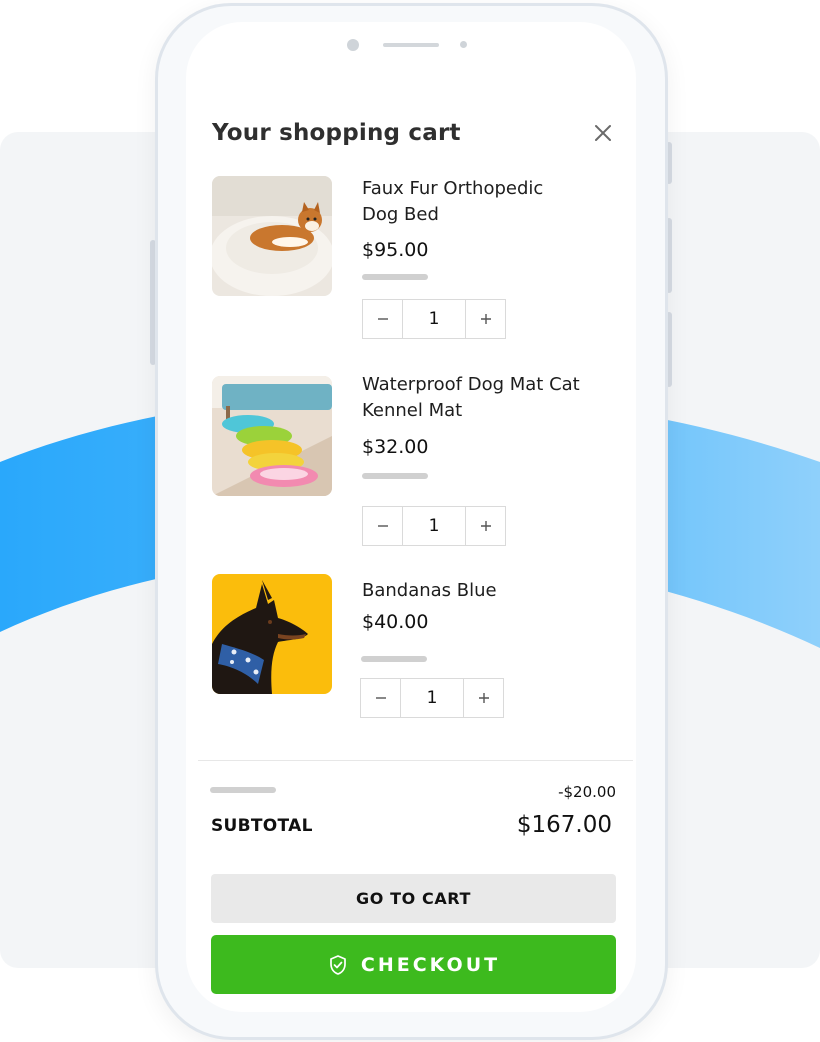 Image resolution: width=820 pixels, height=1042 pixels. Describe the element at coordinates (336, 133) in the screenshot. I see `cart-title: Your shopping cart` at that location.